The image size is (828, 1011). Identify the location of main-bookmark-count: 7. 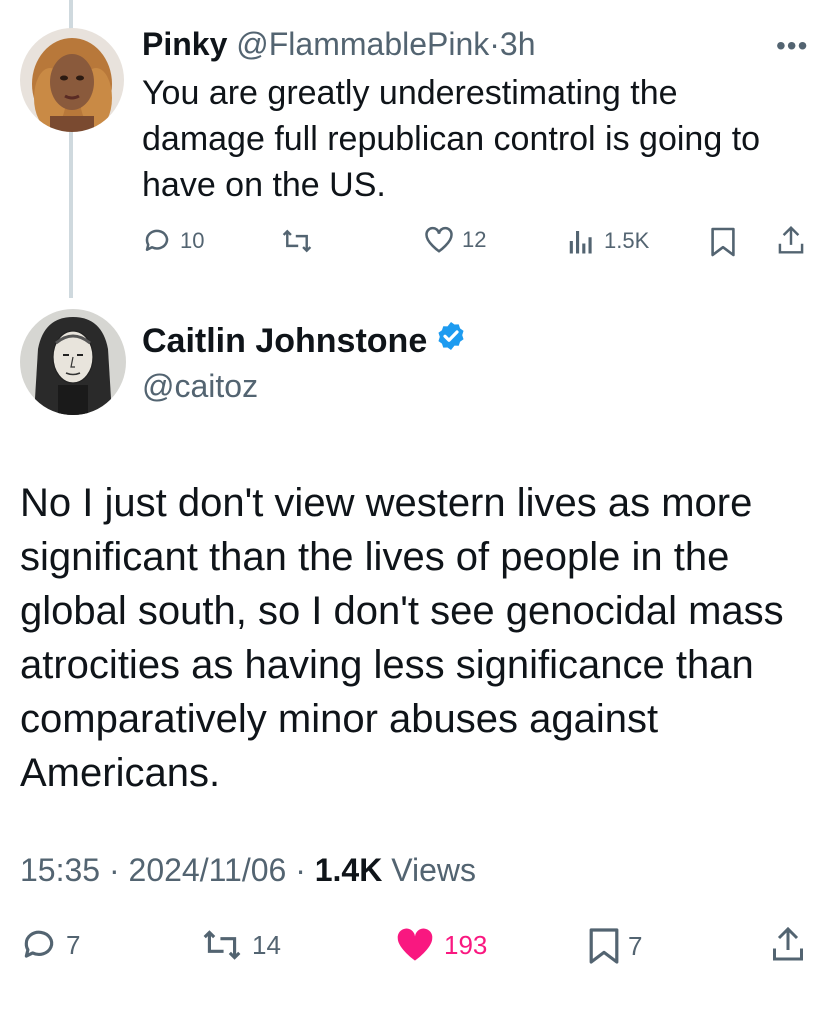
(635, 945).